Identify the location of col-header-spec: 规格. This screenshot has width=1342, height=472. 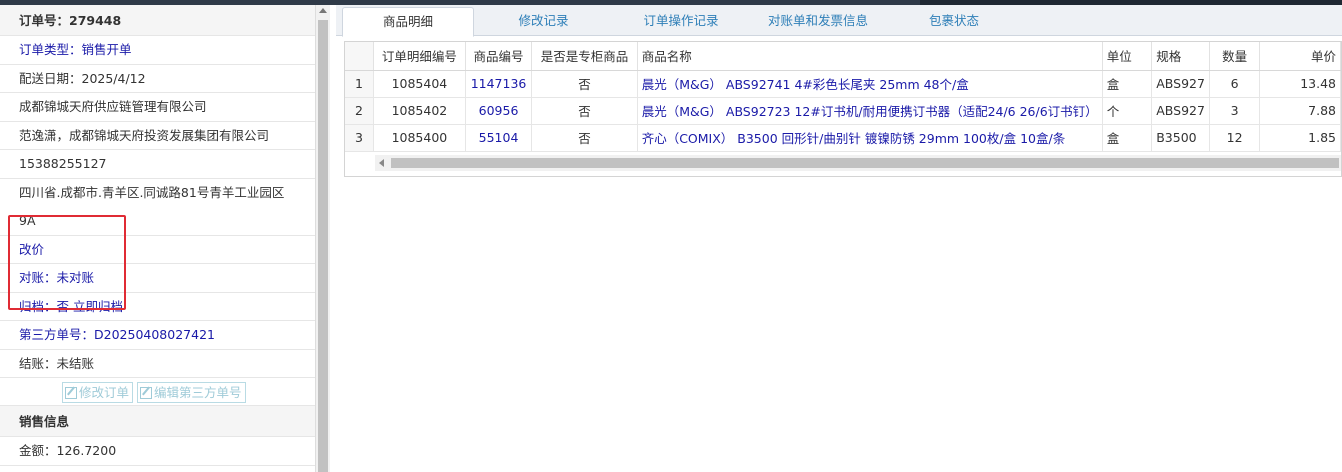
(1180, 56).